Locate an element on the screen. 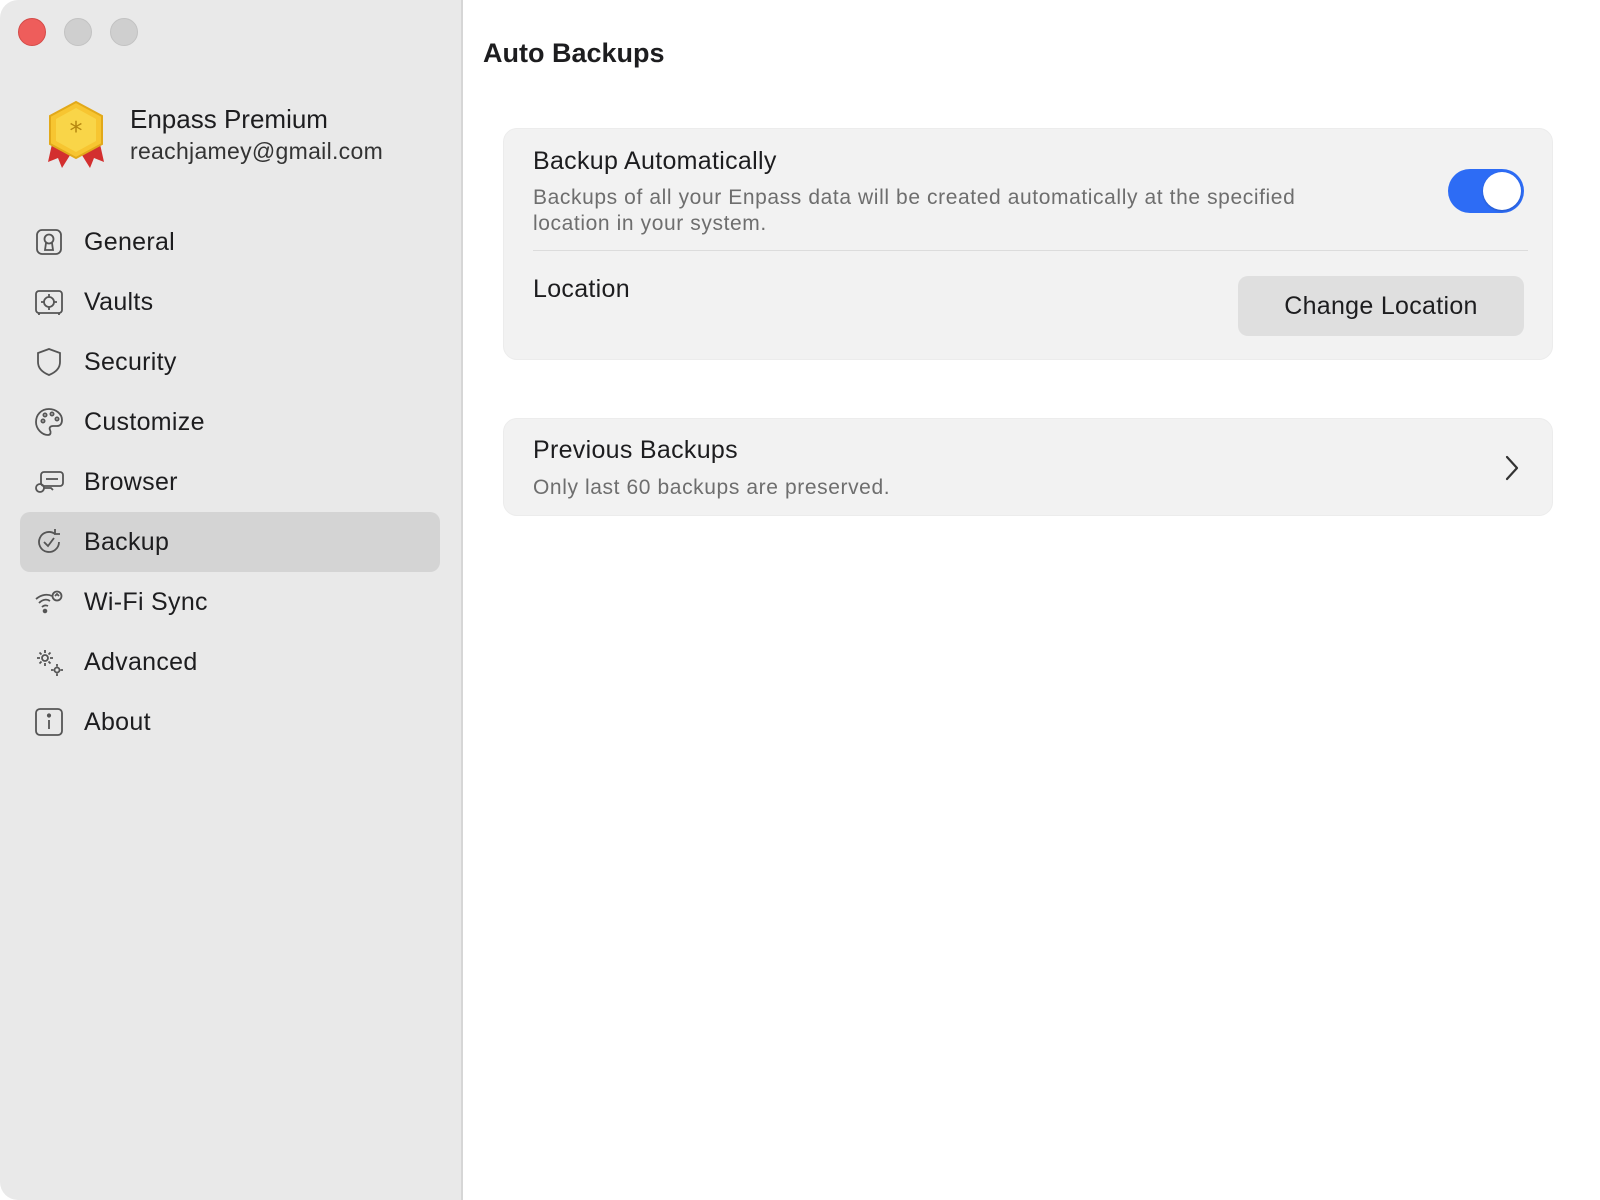 The width and height of the screenshot is (1600, 1200). sidebar-item-label: Wi-Fi Sync is located at coordinates (146, 601).